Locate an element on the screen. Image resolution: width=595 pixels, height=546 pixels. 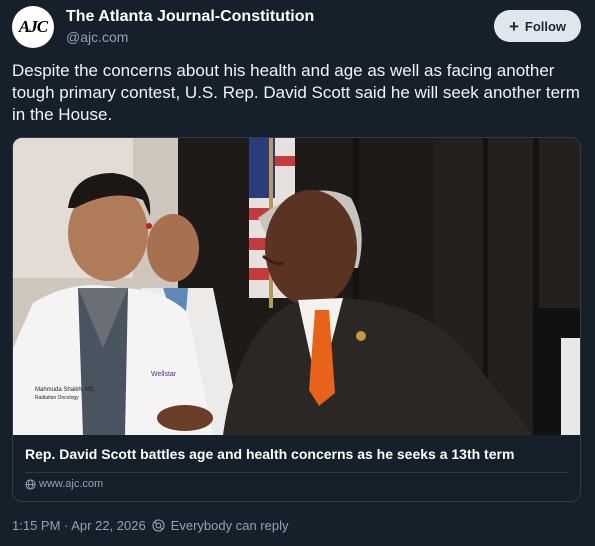
follow-button: + Follow is located at coordinates (537, 26).